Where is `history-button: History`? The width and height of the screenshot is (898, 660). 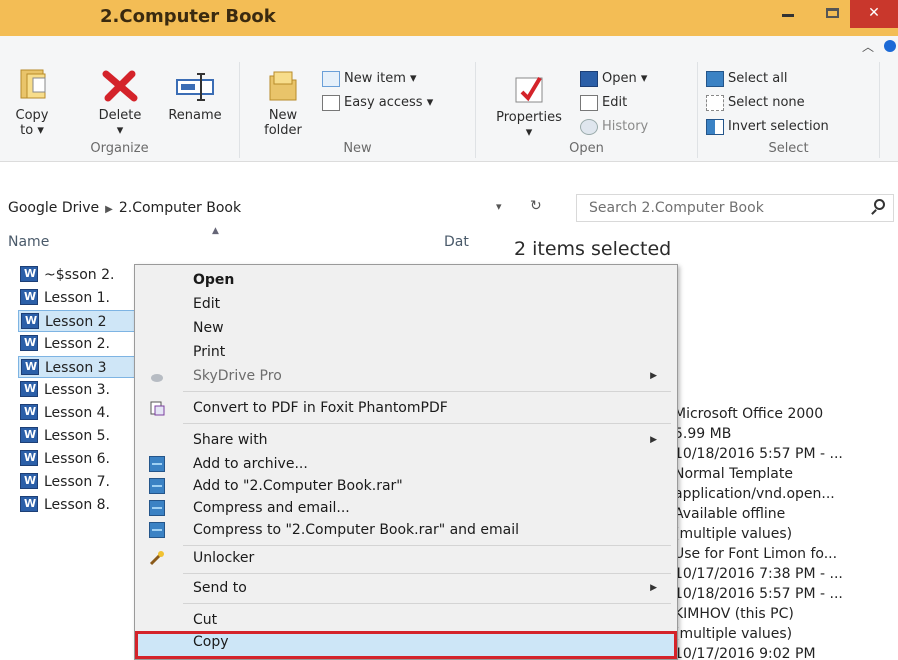
history-button: History is located at coordinates (614, 127).